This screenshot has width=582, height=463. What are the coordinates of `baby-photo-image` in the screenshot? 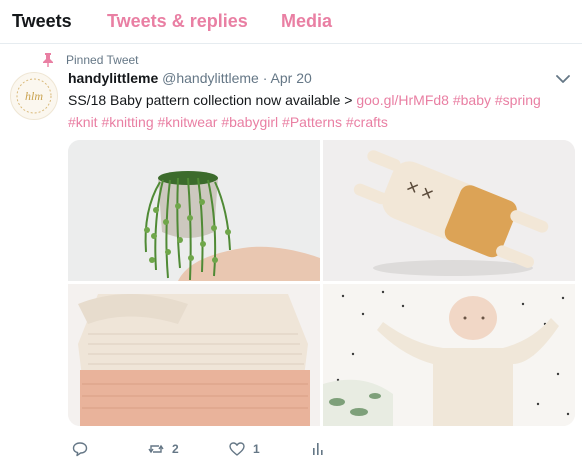 It's located at (449, 355).